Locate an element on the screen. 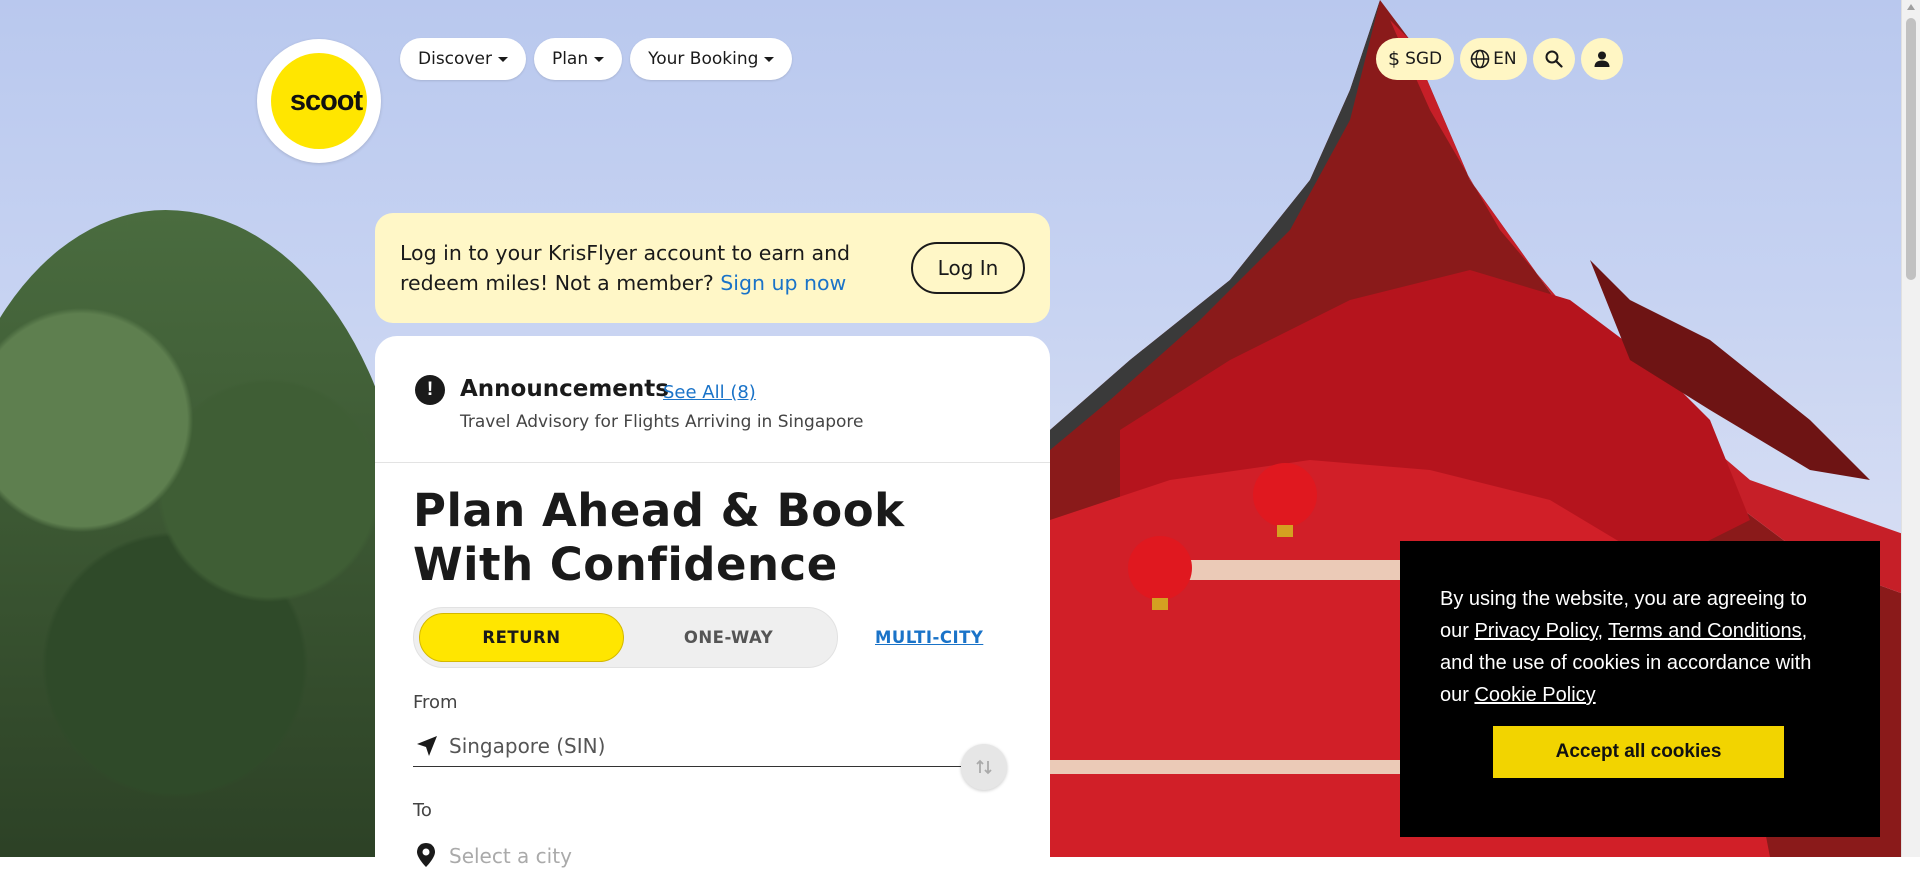 The image size is (1920, 876). privacy-policy-link: Privacy Policy is located at coordinates (1535, 631).